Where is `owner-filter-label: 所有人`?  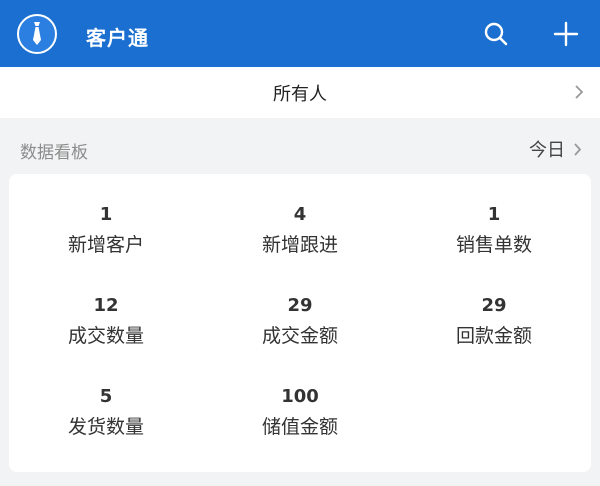 owner-filter-label: 所有人 is located at coordinates (300, 94).